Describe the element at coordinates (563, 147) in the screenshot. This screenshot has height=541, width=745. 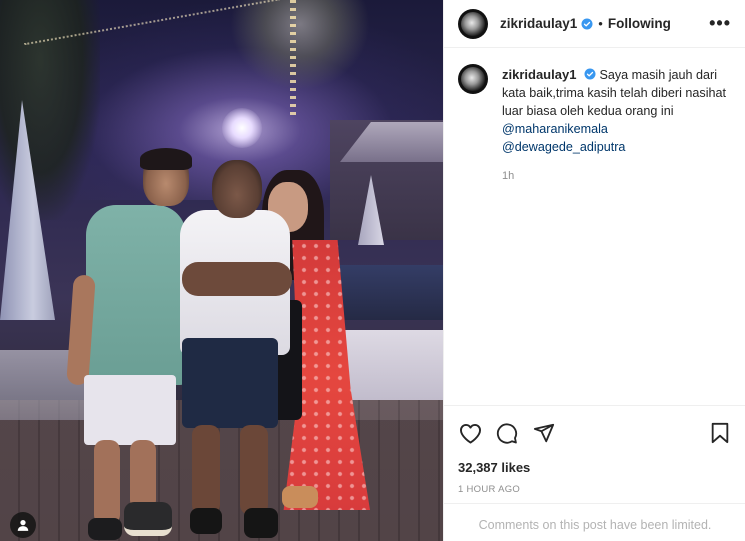
I see `mention-link: @dewagede_adiputra` at that location.